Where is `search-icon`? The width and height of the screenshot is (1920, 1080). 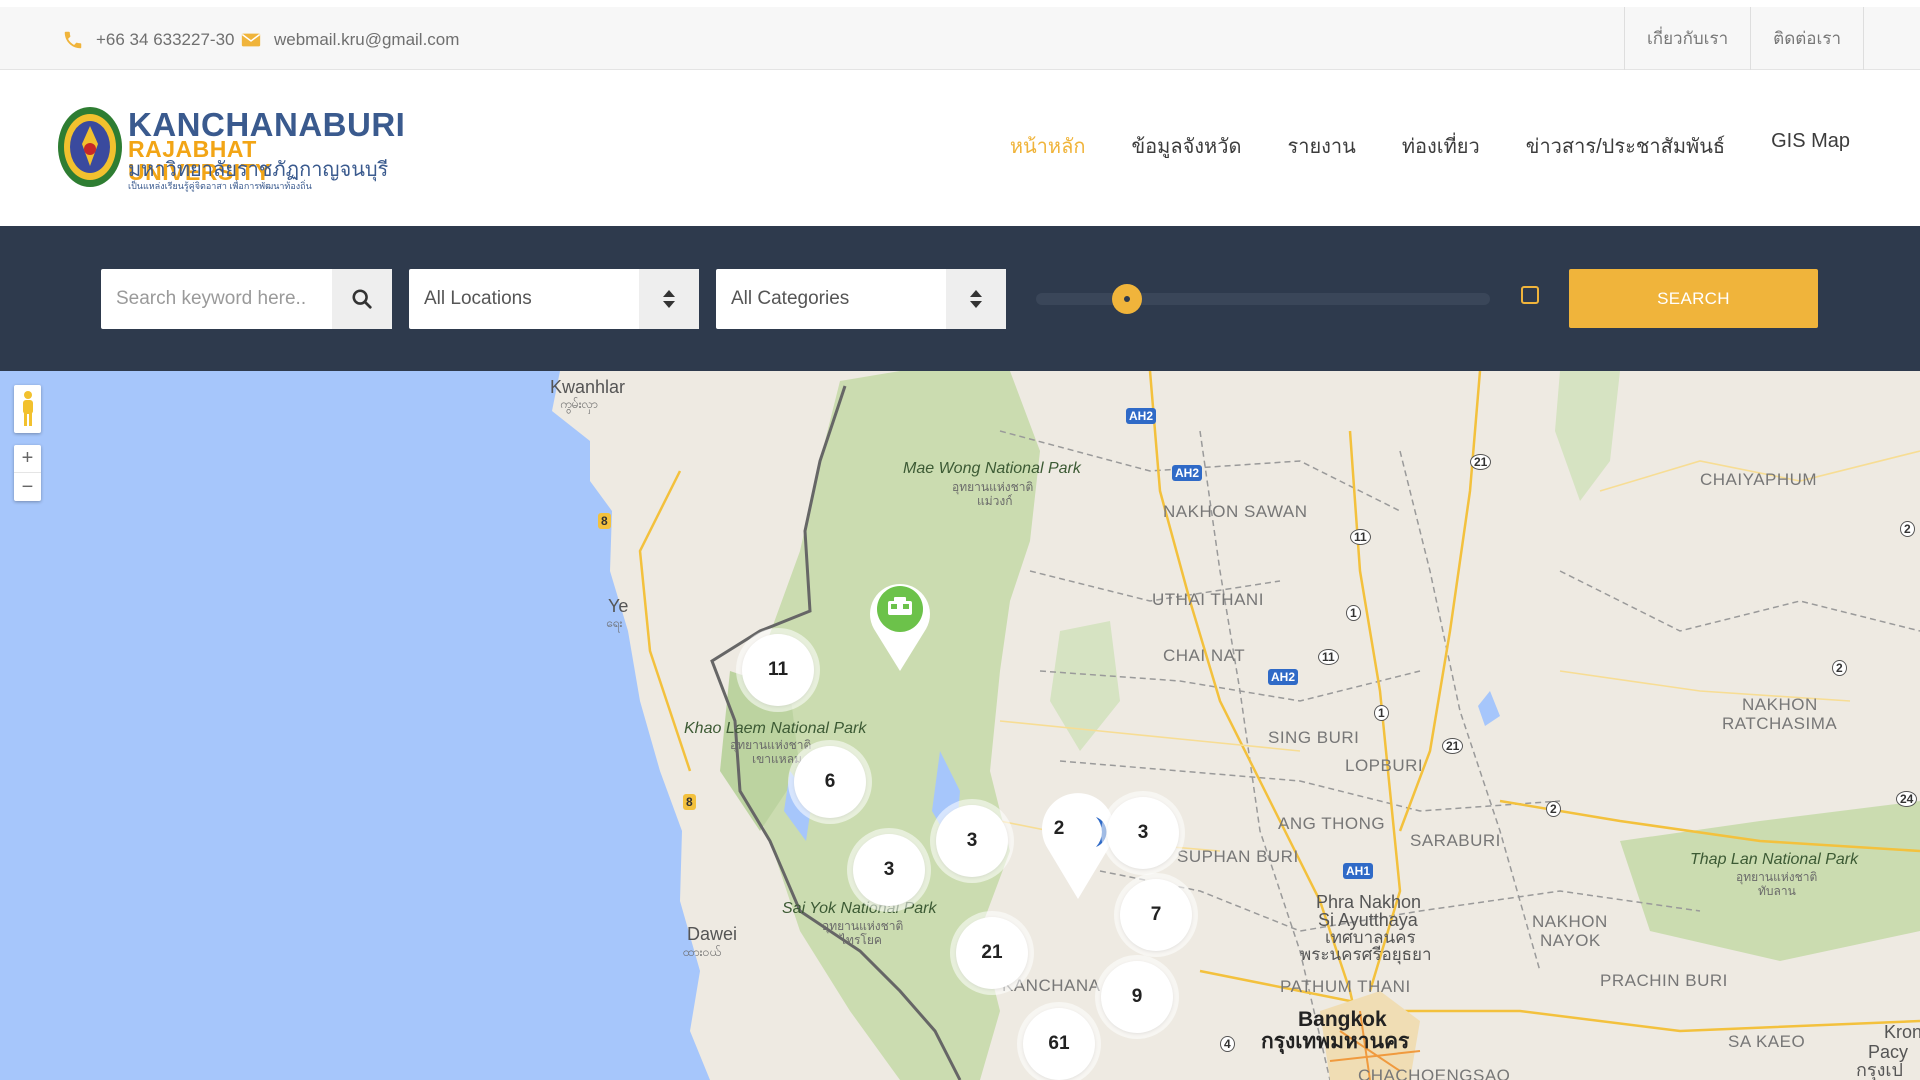
search-icon is located at coordinates (362, 299).